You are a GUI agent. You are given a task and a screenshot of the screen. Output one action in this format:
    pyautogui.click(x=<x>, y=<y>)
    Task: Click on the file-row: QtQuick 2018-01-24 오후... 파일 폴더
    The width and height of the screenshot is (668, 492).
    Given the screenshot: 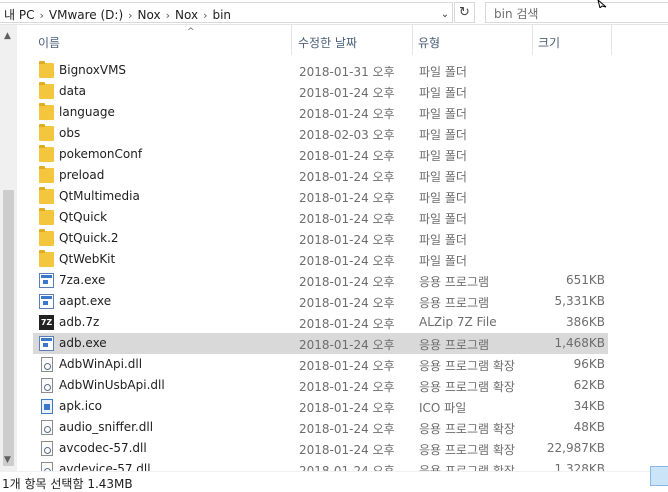 What is the action you would take?
    pyautogui.click(x=320, y=217)
    